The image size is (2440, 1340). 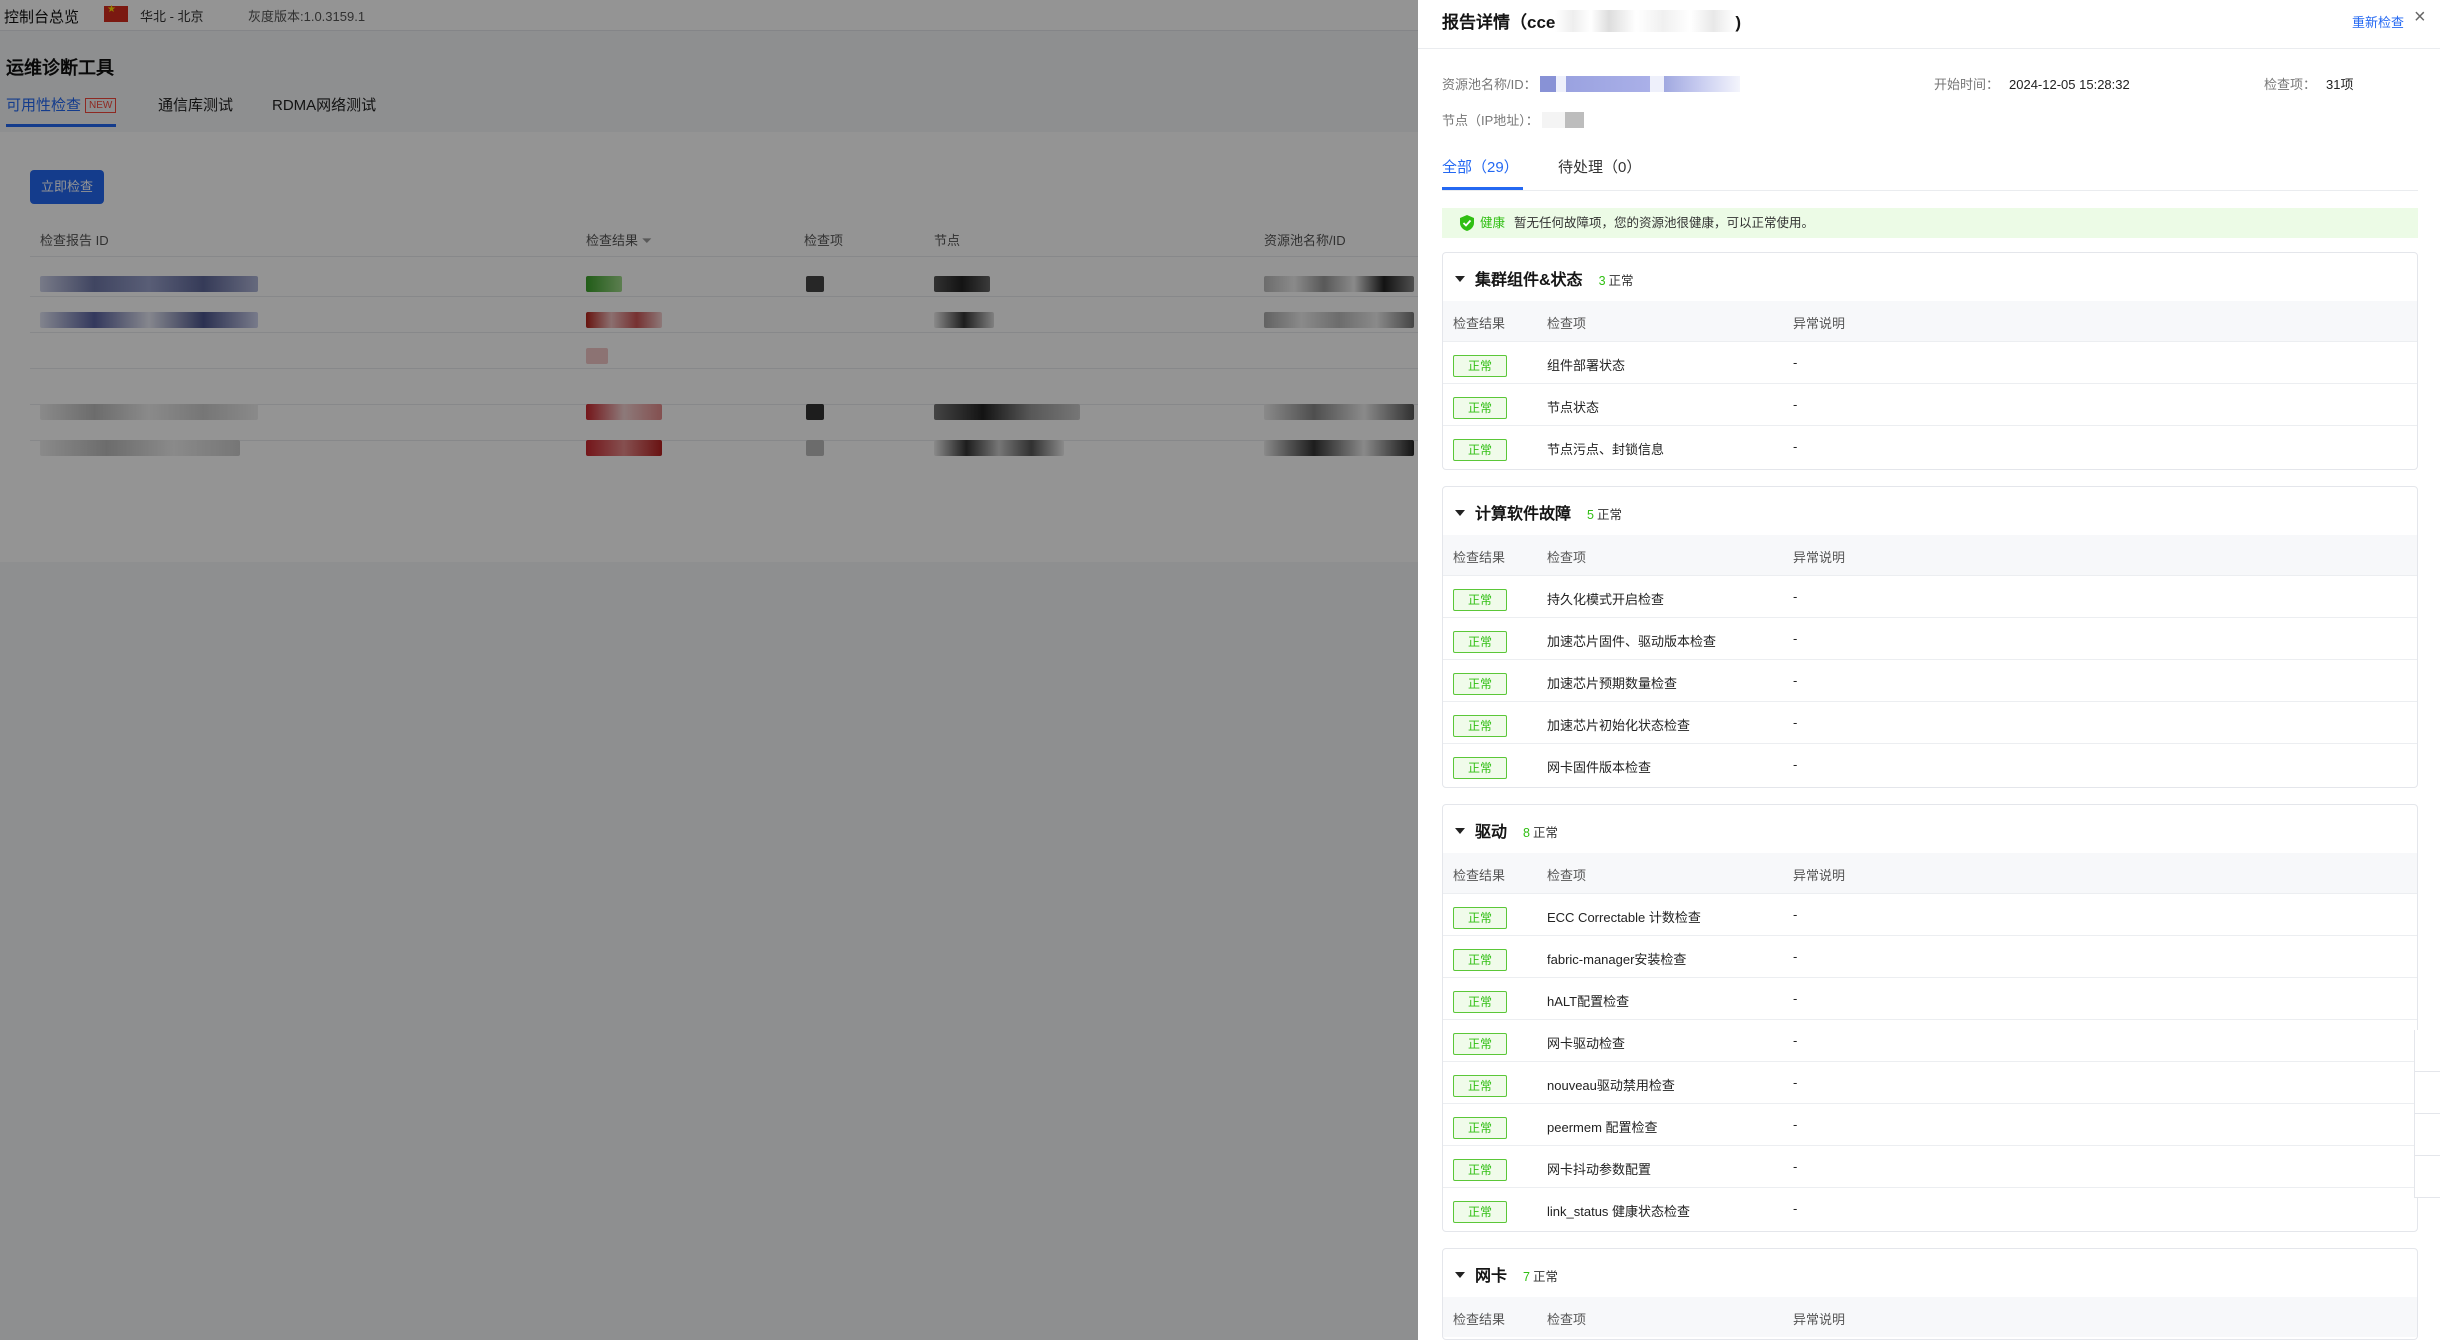 I want to click on check-item-name: 网卡抖动参数配置, so click(x=1599, y=1169).